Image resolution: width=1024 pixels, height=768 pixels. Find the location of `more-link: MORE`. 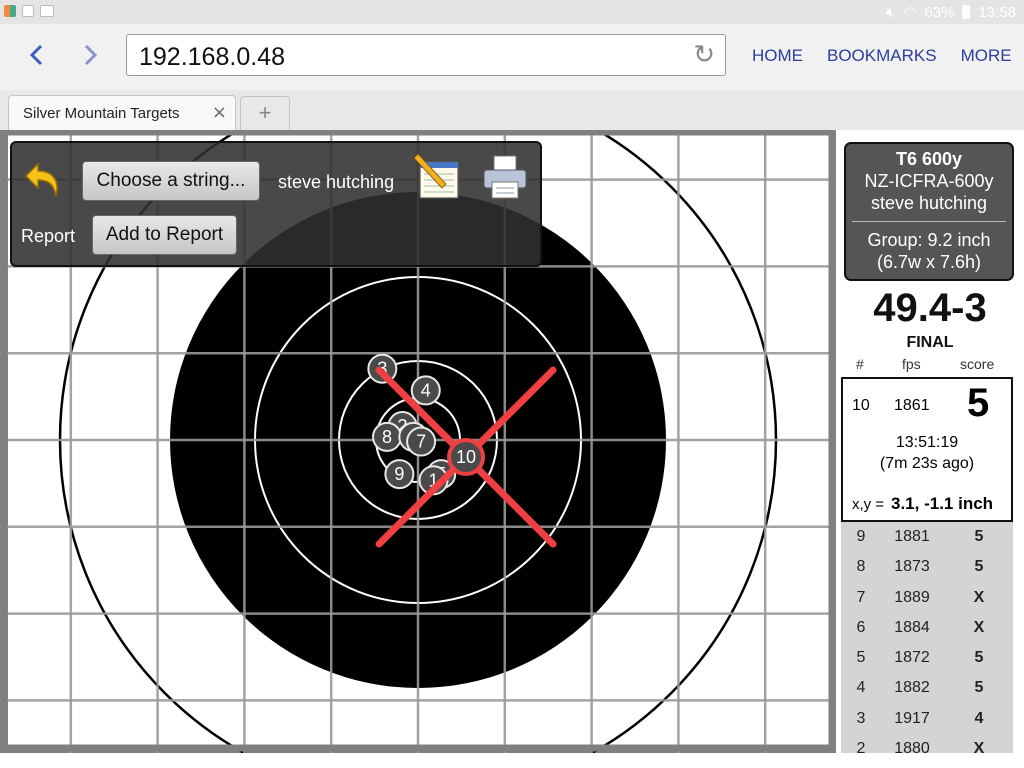

more-link: MORE is located at coordinates (986, 56).